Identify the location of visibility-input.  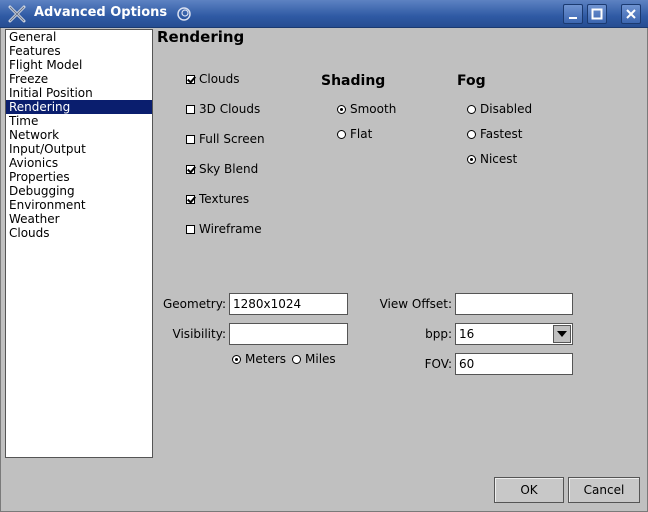
(288, 334).